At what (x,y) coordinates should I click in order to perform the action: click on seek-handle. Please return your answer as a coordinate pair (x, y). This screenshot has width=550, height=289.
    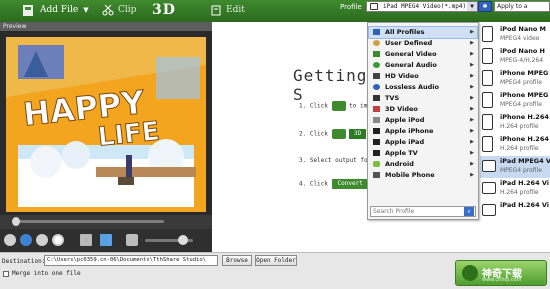
    Looking at the image, I should click on (16, 221).